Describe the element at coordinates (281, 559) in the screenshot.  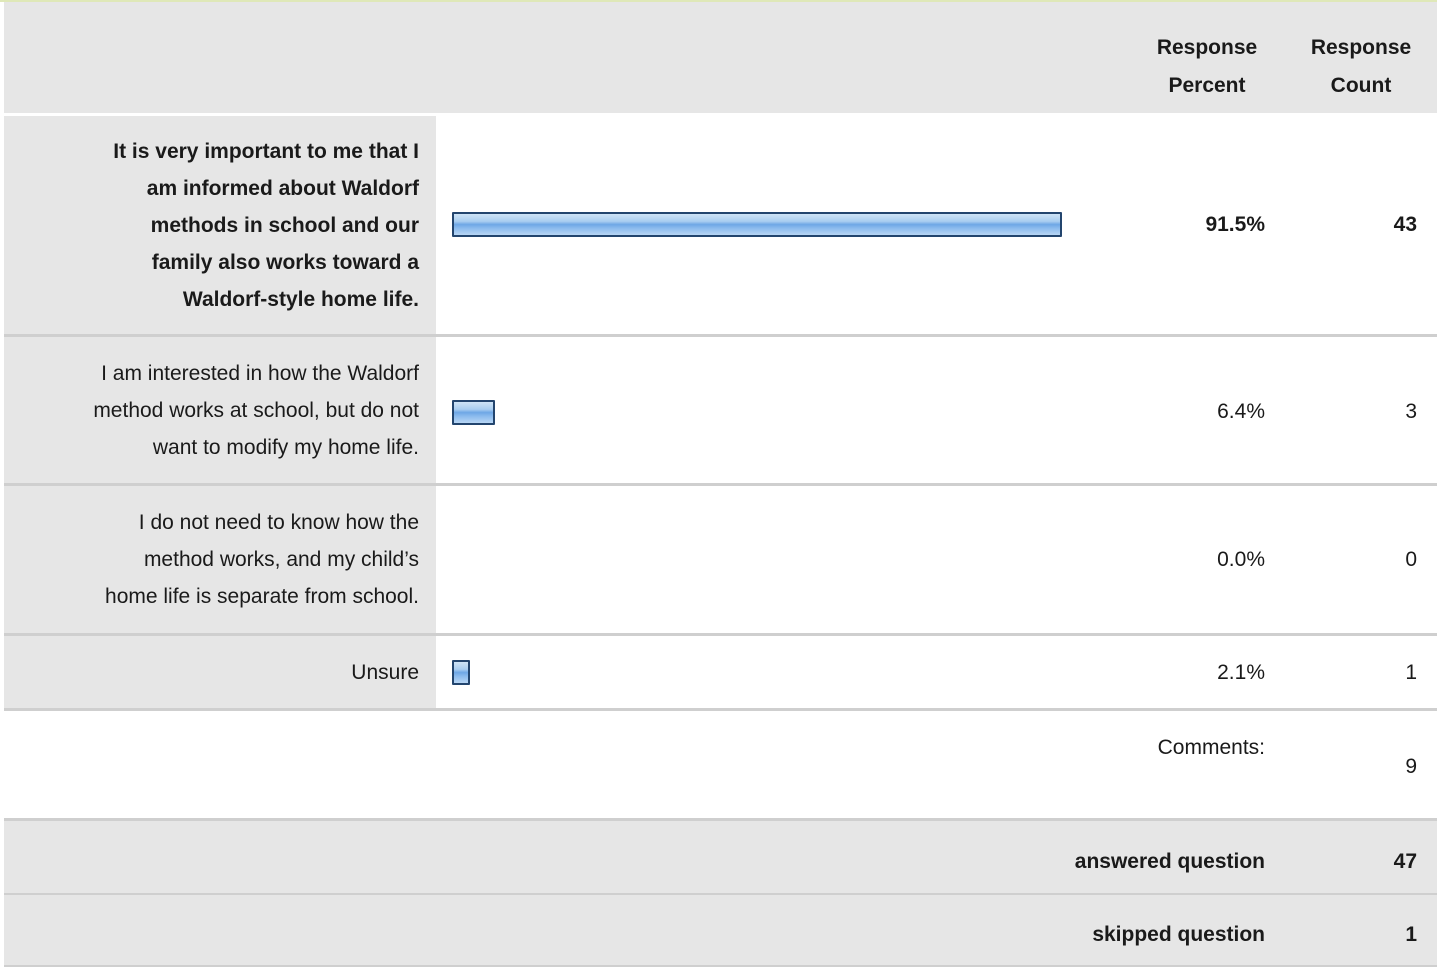
I see `answer-label-line: method works, and my child’s` at that location.